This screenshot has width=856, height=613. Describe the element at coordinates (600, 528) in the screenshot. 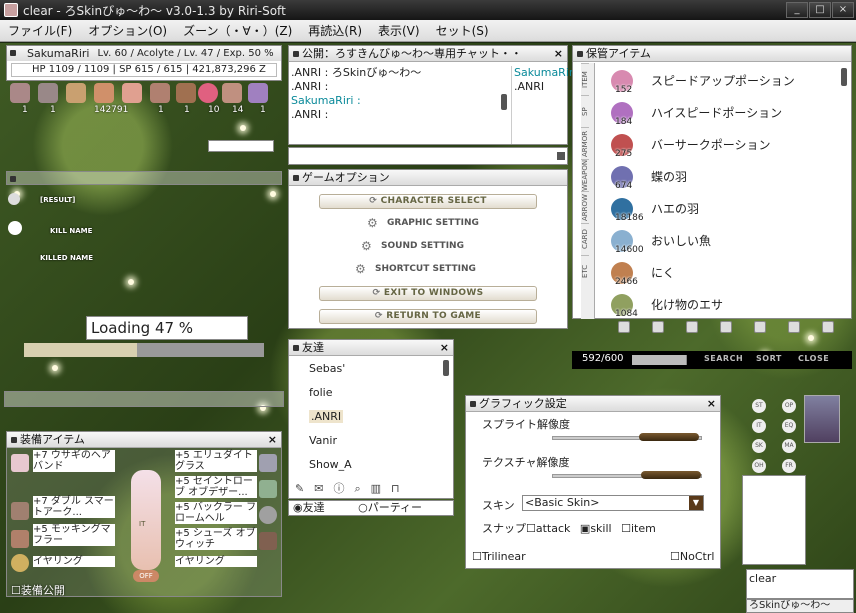

I see `snap-skill-label: skill` at that location.